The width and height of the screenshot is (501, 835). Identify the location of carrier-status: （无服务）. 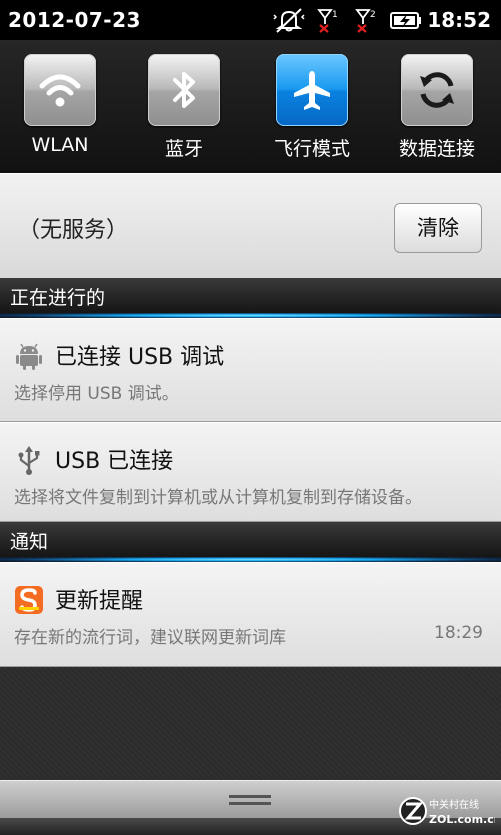
(73, 230).